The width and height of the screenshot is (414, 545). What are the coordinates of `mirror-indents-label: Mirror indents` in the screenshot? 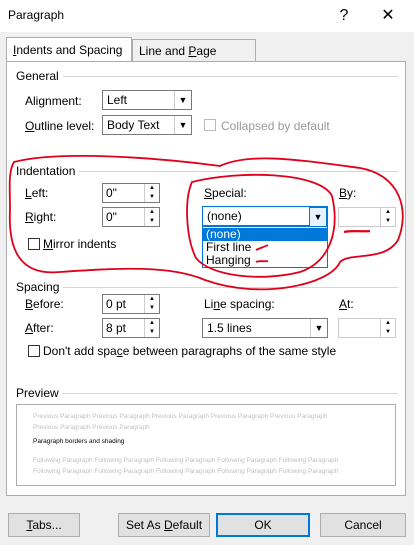 It's located at (80, 244).